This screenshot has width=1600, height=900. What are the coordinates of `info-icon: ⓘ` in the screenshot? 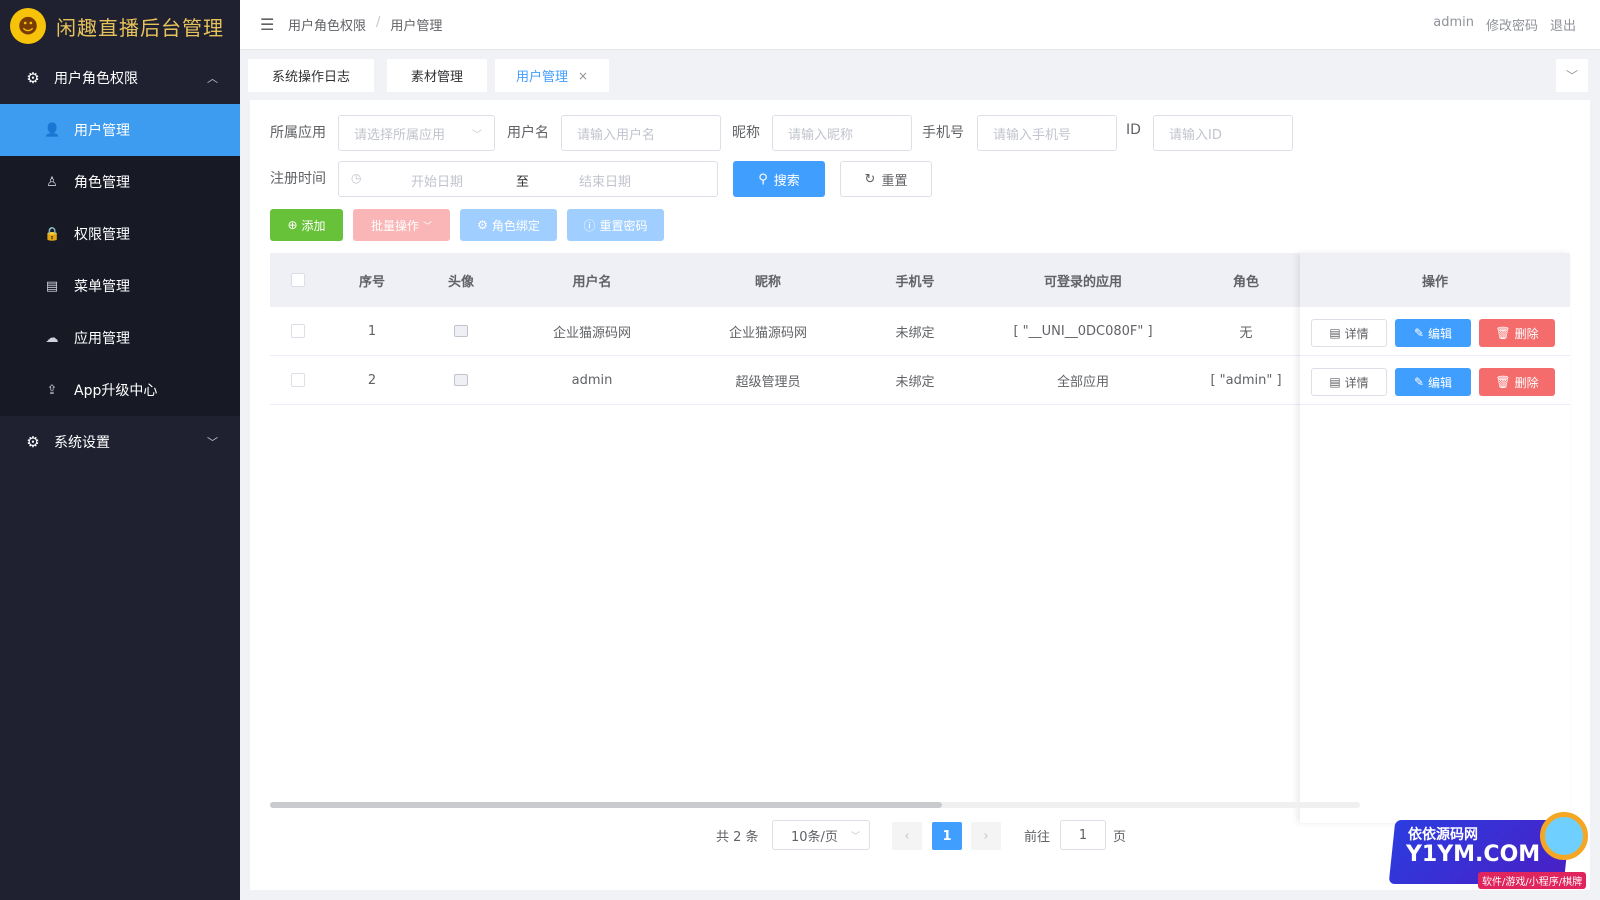 It's located at (589, 225).